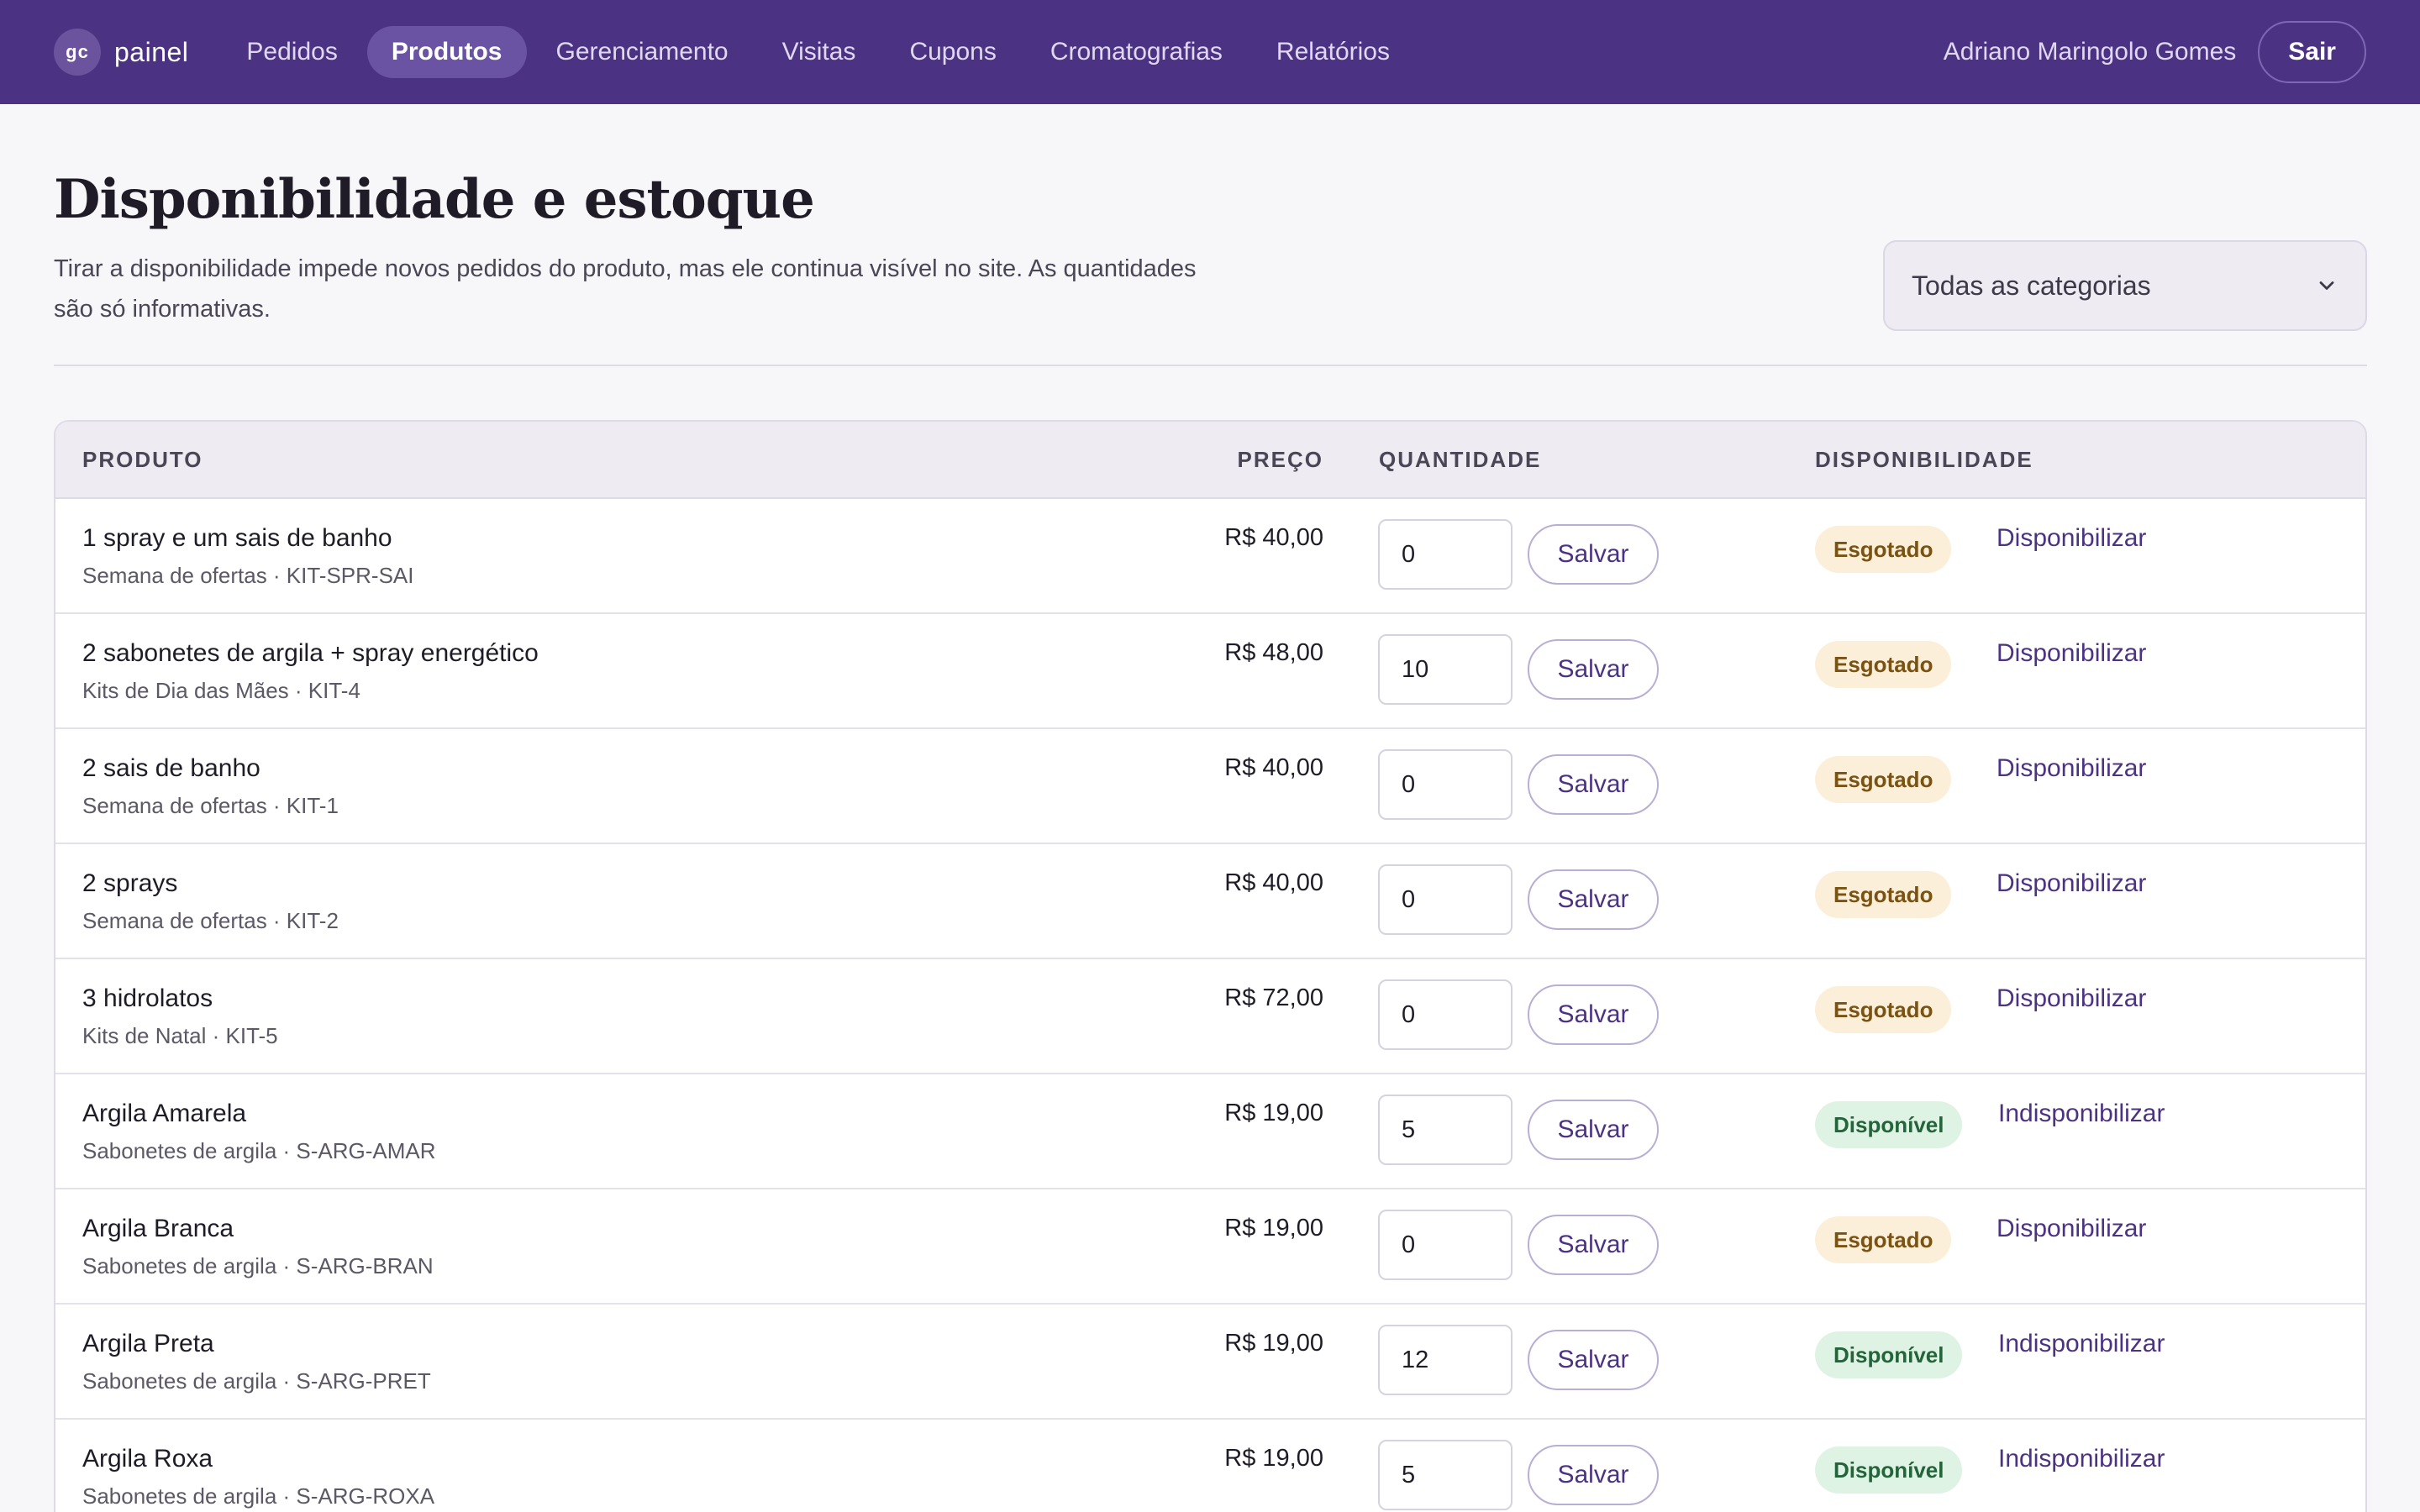 The width and height of the screenshot is (2420, 1512). I want to click on nav-item-cupons: Cupons, so click(953, 52).